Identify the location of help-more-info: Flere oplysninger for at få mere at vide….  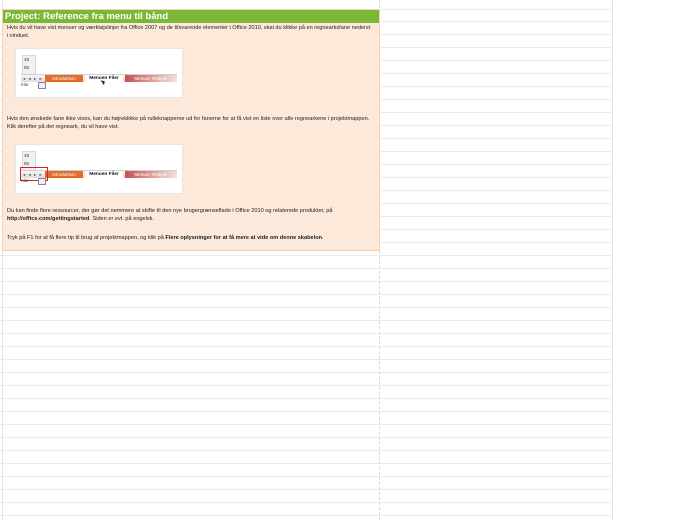
(244, 238).